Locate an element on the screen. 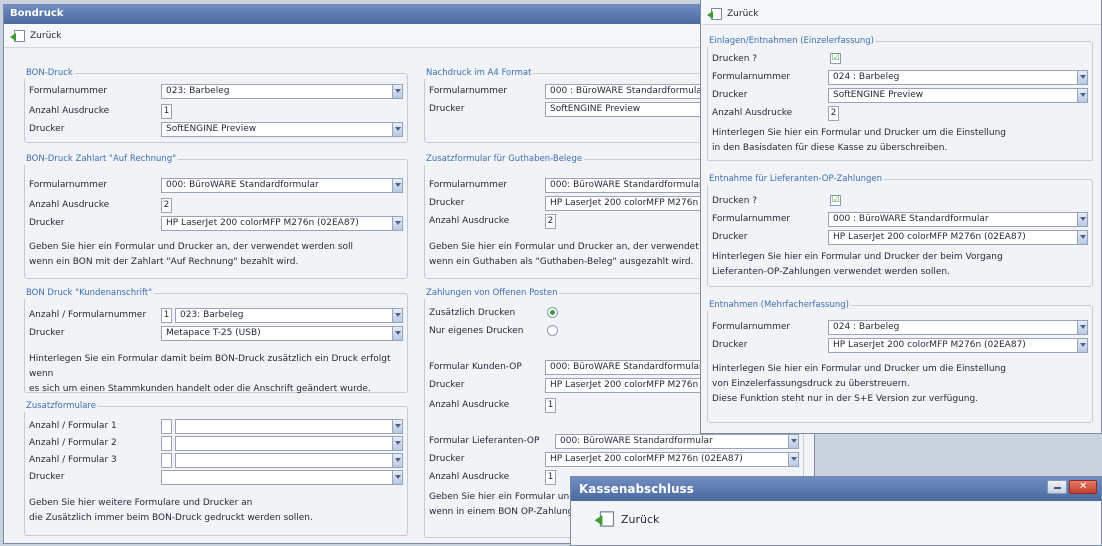  kassenabschluss-window: Kassenabschluss Zurück is located at coordinates (836, 511).